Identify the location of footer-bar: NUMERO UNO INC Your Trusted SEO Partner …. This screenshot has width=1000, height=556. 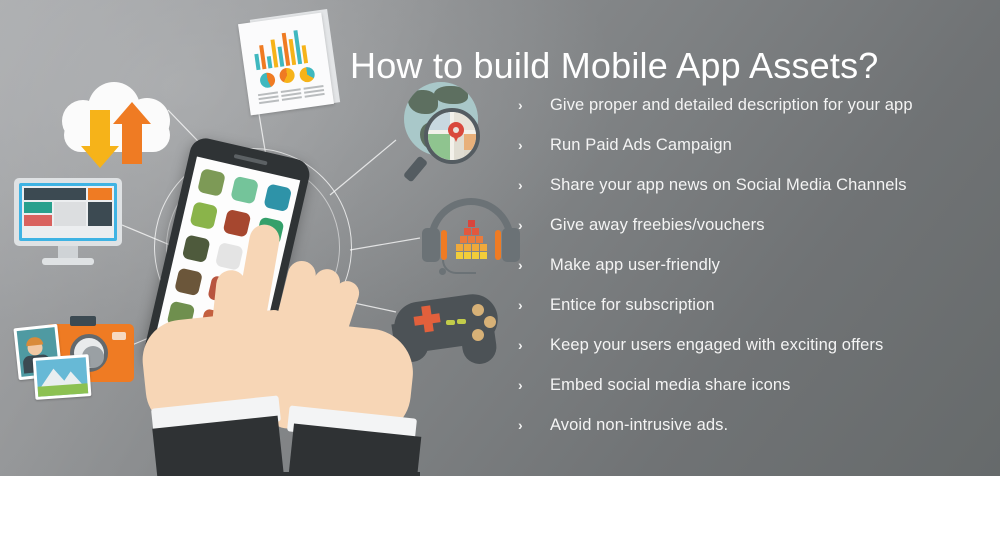
(500, 516).